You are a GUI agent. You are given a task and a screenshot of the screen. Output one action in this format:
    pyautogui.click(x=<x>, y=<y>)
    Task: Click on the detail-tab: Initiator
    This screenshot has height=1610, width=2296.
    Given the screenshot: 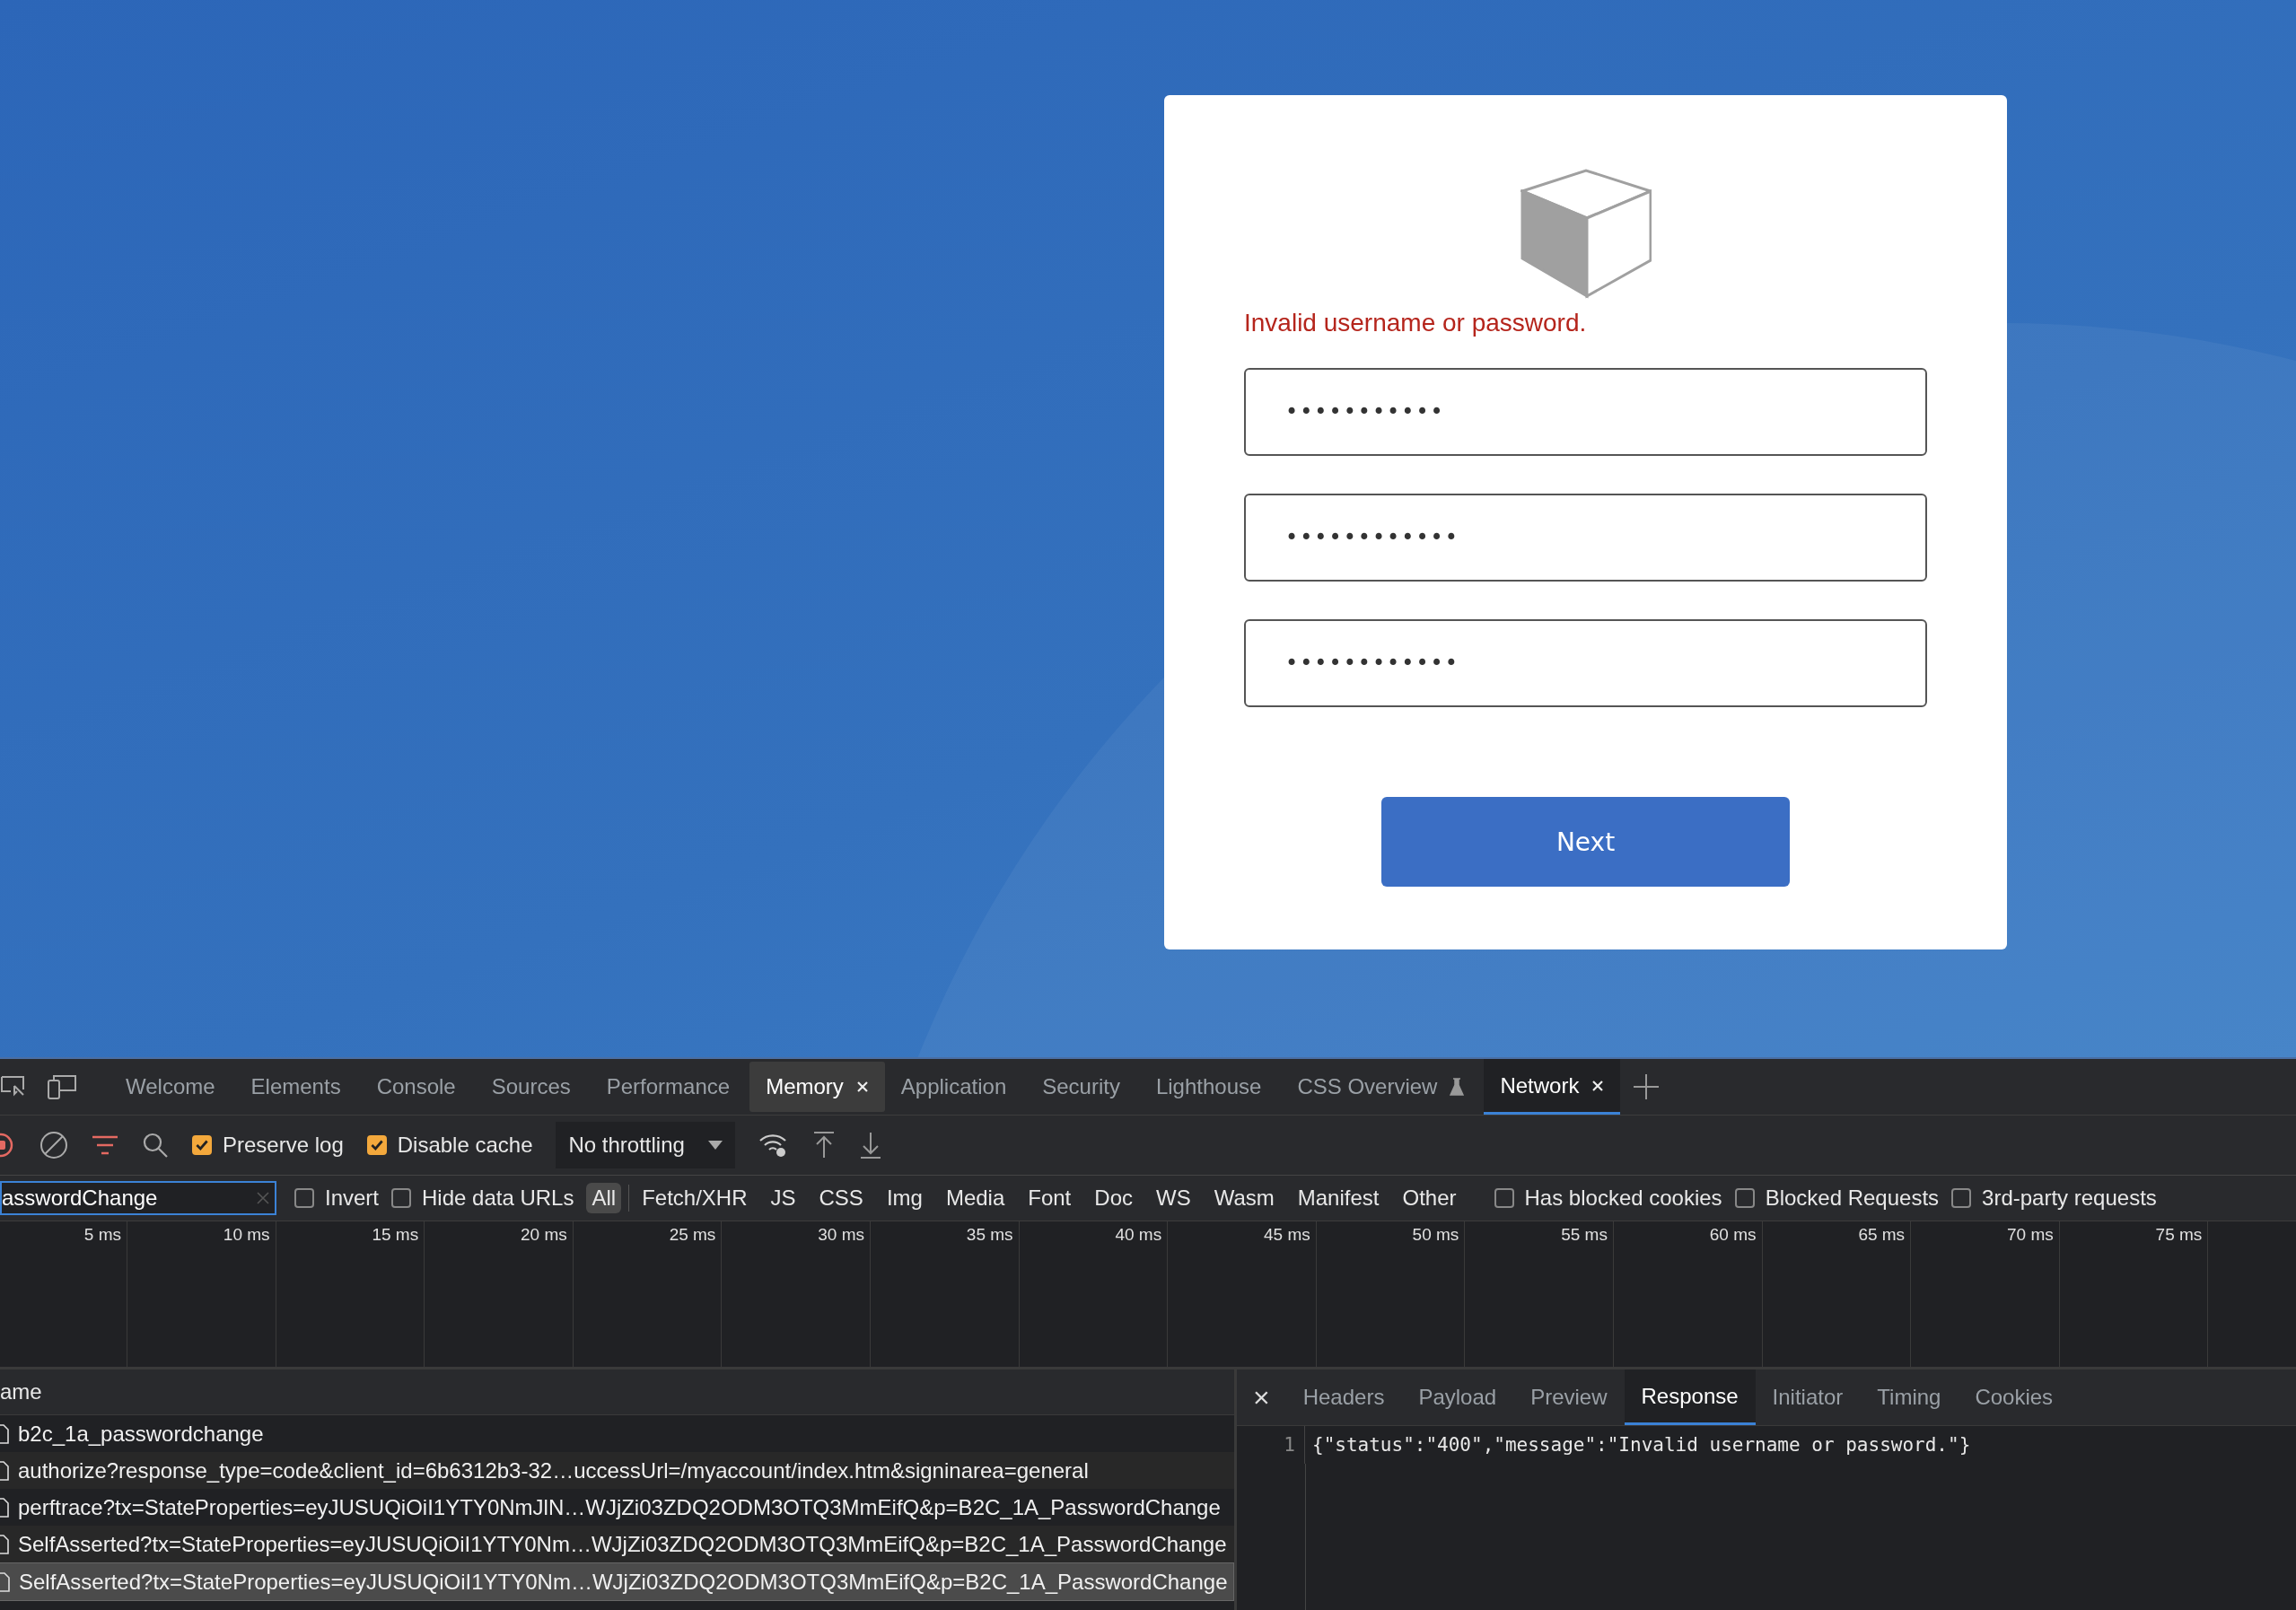 What is the action you would take?
    pyautogui.click(x=1808, y=1397)
    